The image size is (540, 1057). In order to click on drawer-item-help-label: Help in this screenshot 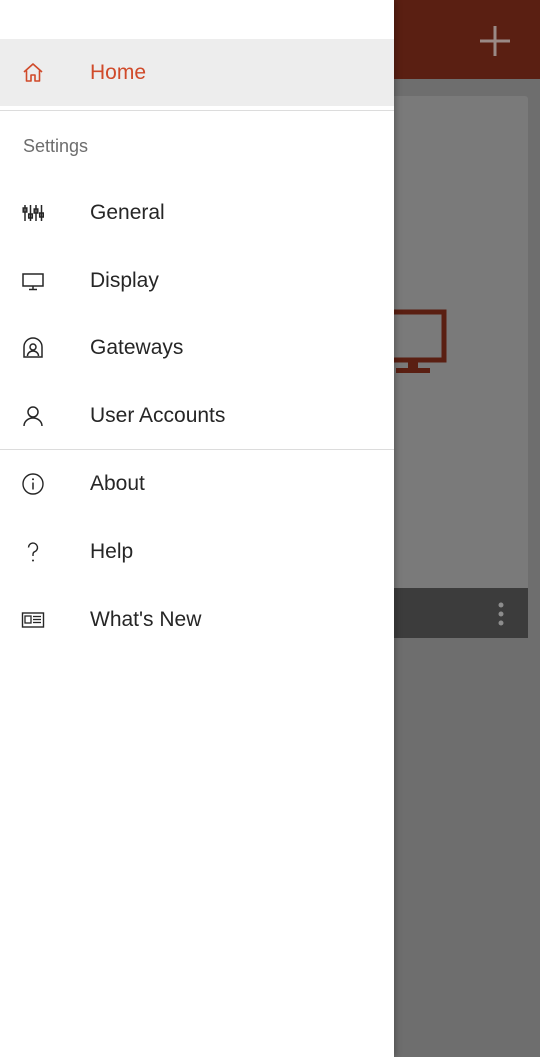, I will do `click(112, 551)`.